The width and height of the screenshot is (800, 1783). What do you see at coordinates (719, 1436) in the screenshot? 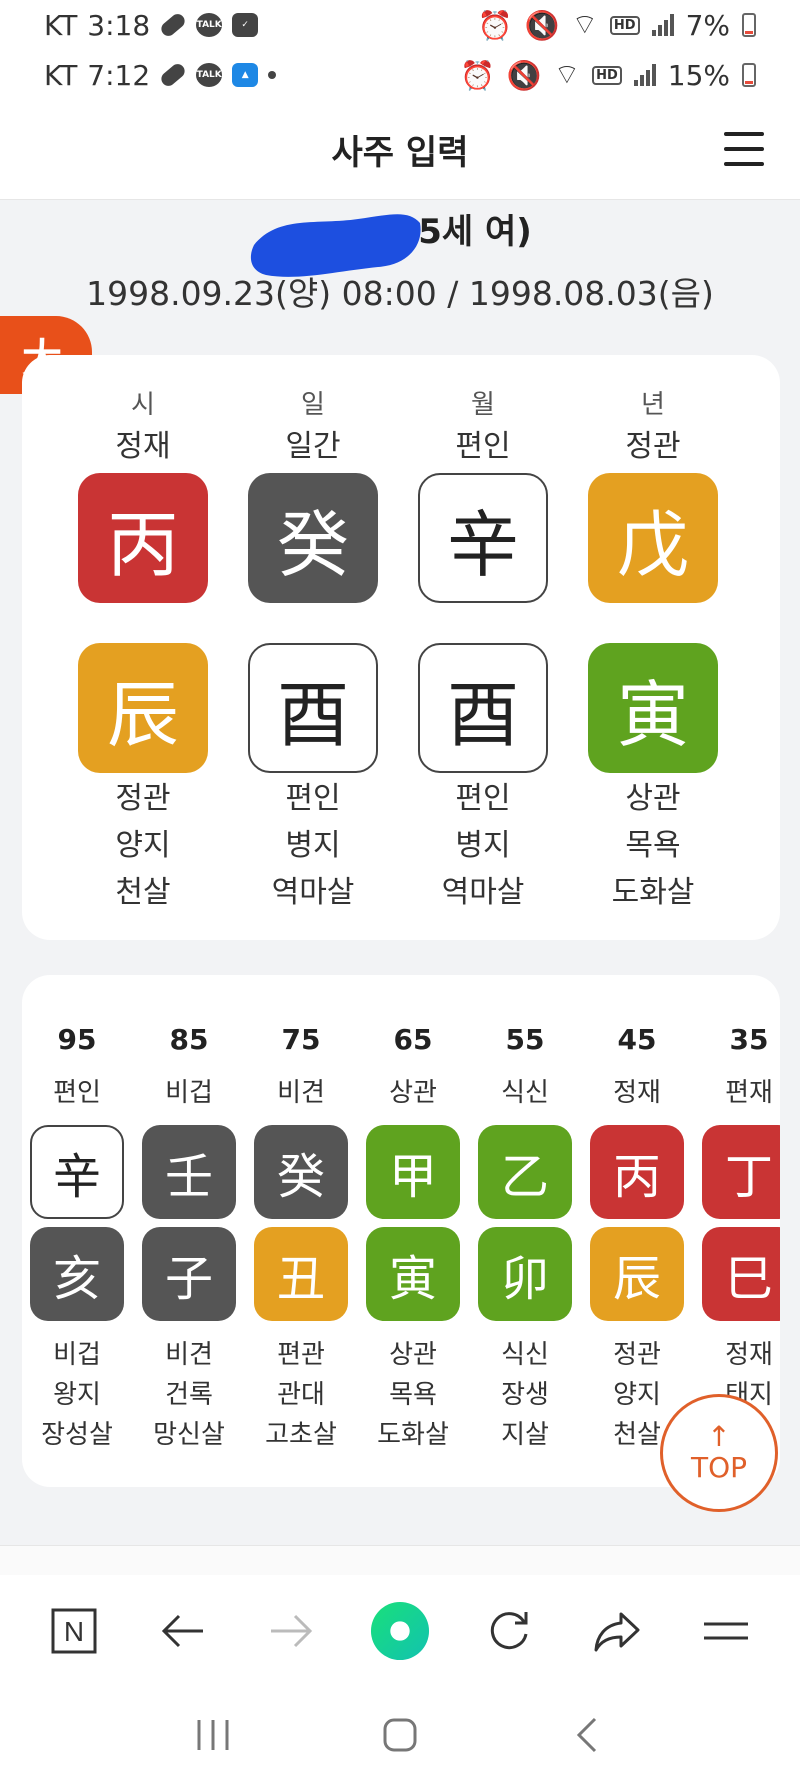
I see `up-arrow-icon: ↑` at bounding box center [719, 1436].